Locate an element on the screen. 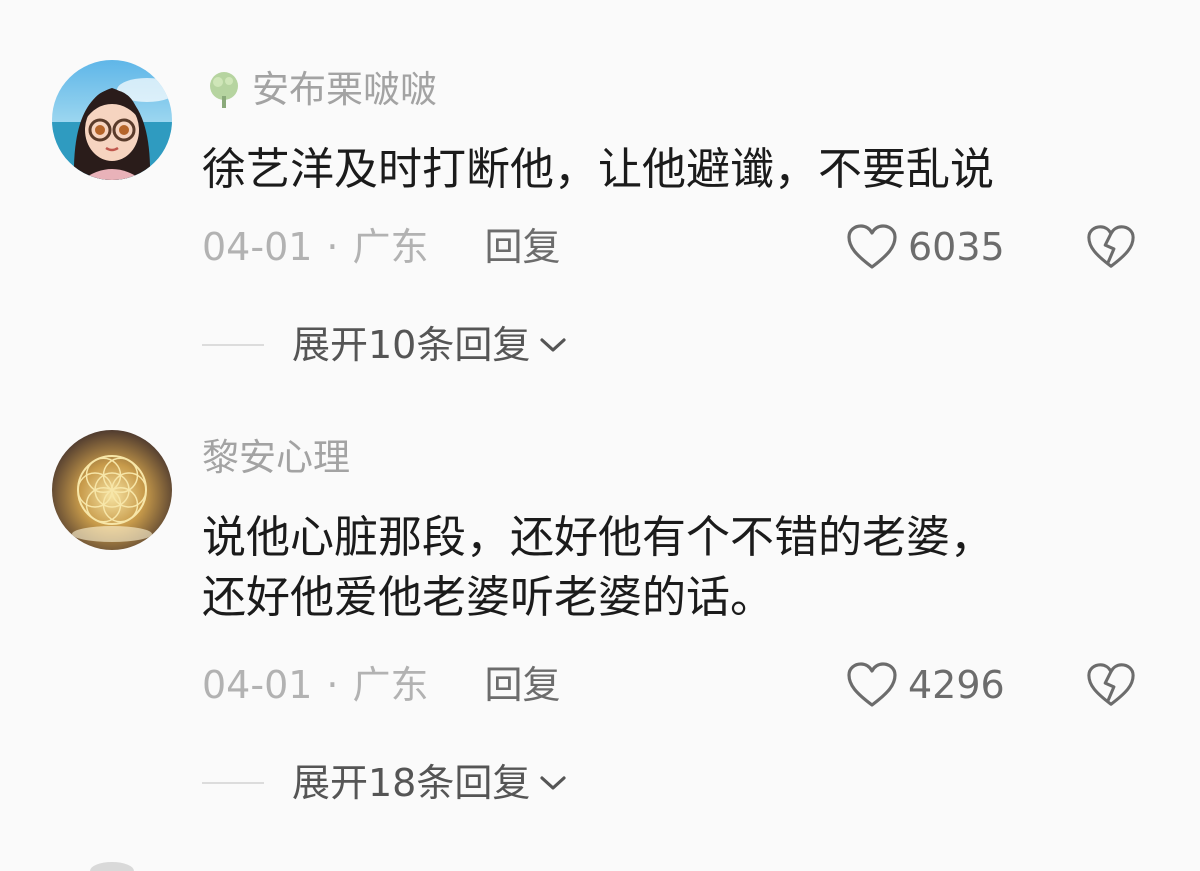 The image size is (1200, 871). comment-text: 徐艺洋及时打断他，让他避谶，不要乱说 is located at coordinates (598, 170).